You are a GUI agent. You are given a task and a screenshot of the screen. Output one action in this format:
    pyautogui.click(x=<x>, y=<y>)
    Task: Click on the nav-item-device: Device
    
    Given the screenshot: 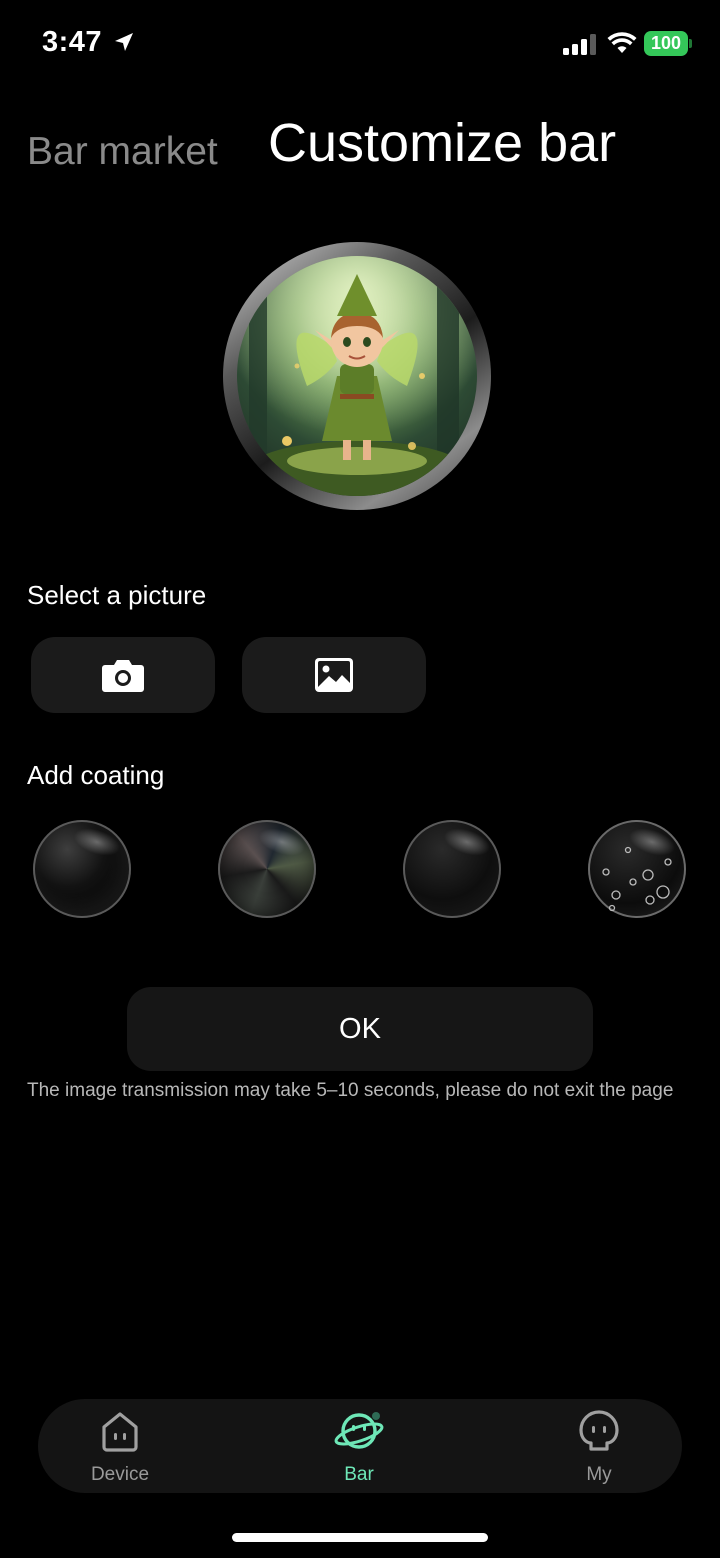 What is the action you would take?
    pyautogui.click(x=120, y=1446)
    